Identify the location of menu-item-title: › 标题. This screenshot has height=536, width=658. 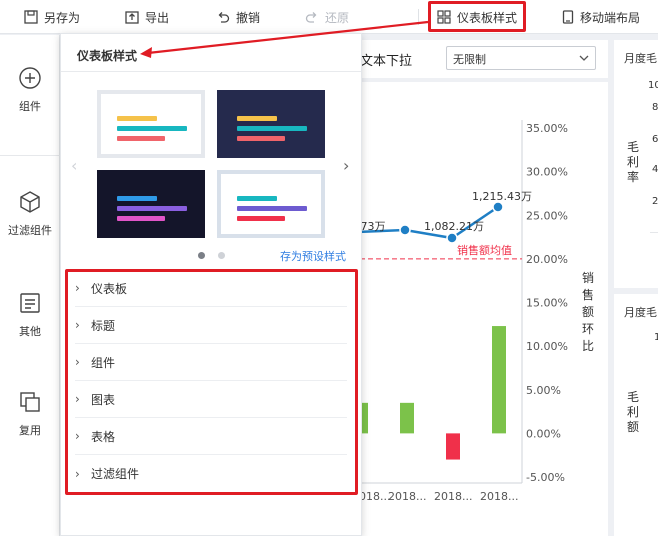
(211, 325).